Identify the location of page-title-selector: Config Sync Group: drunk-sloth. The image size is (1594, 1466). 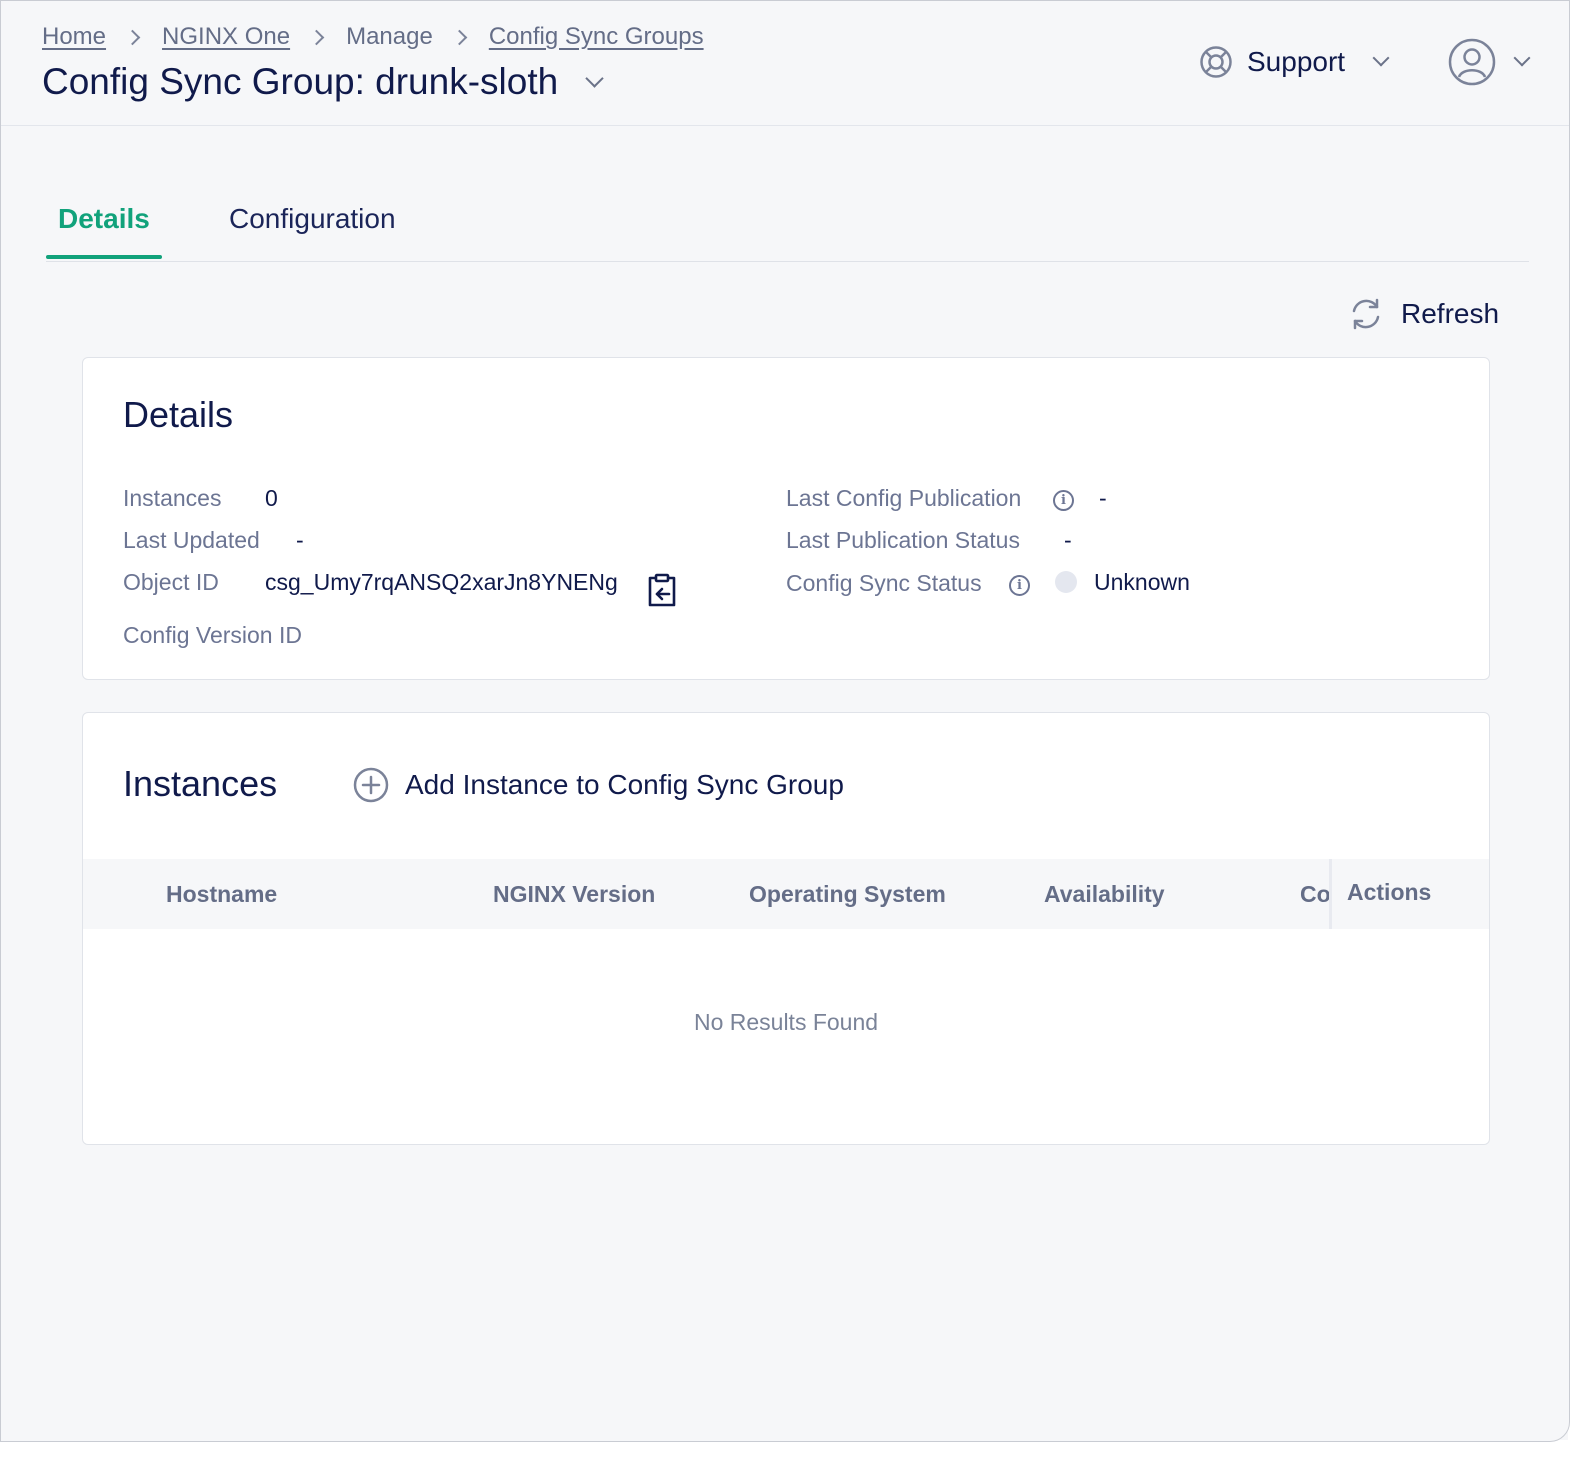
(323, 82).